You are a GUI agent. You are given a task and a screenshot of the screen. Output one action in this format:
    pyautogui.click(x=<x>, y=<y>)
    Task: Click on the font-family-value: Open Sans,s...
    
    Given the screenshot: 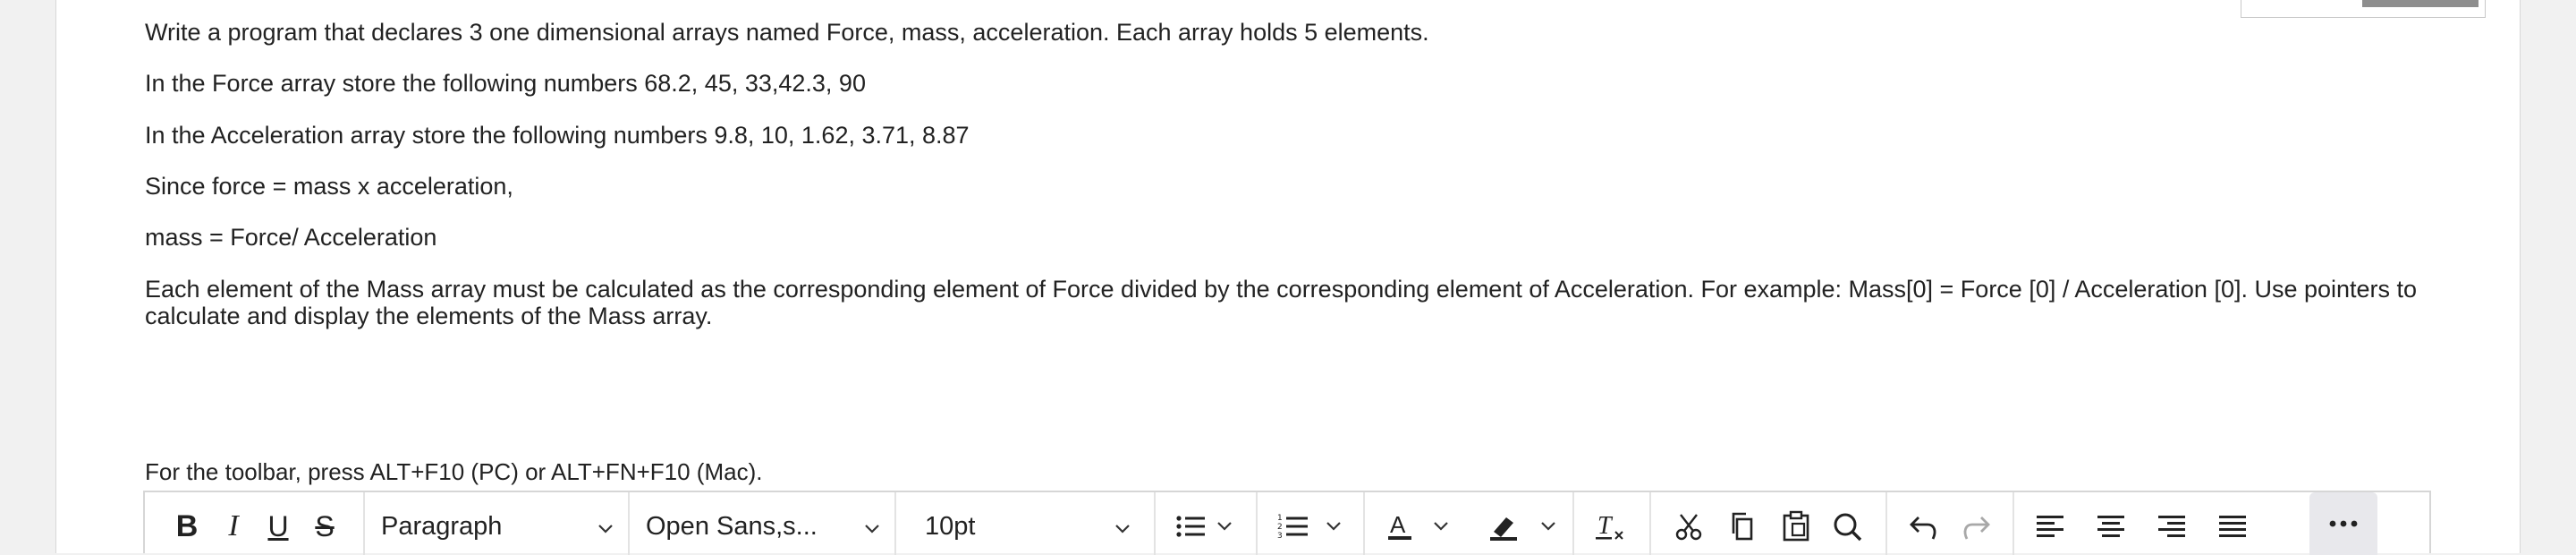 What is the action you would take?
    pyautogui.click(x=732, y=526)
    